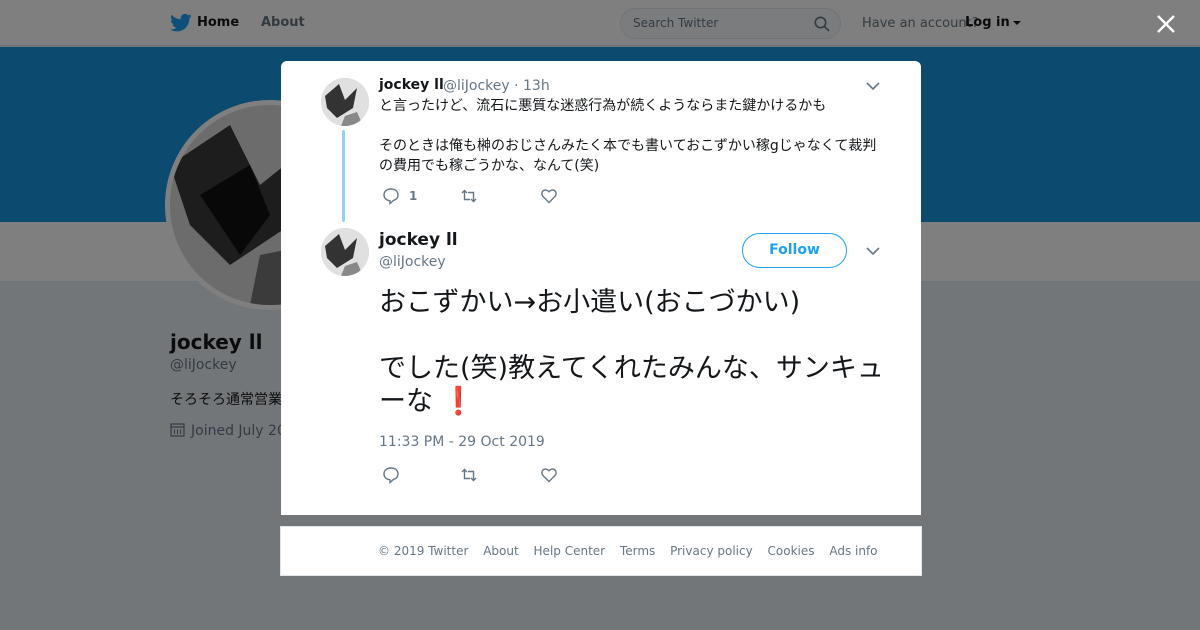 The image size is (1200, 630). What do you see at coordinates (418, 240) in the screenshot?
I see `tweet-author-name: jockey ll` at bounding box center [418, 240].